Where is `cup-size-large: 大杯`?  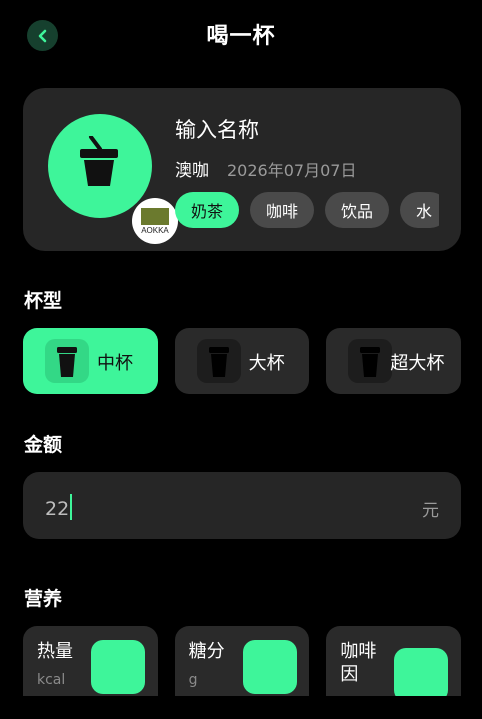 cup-size-large: 大杯 is located at coordinates (242, 361).